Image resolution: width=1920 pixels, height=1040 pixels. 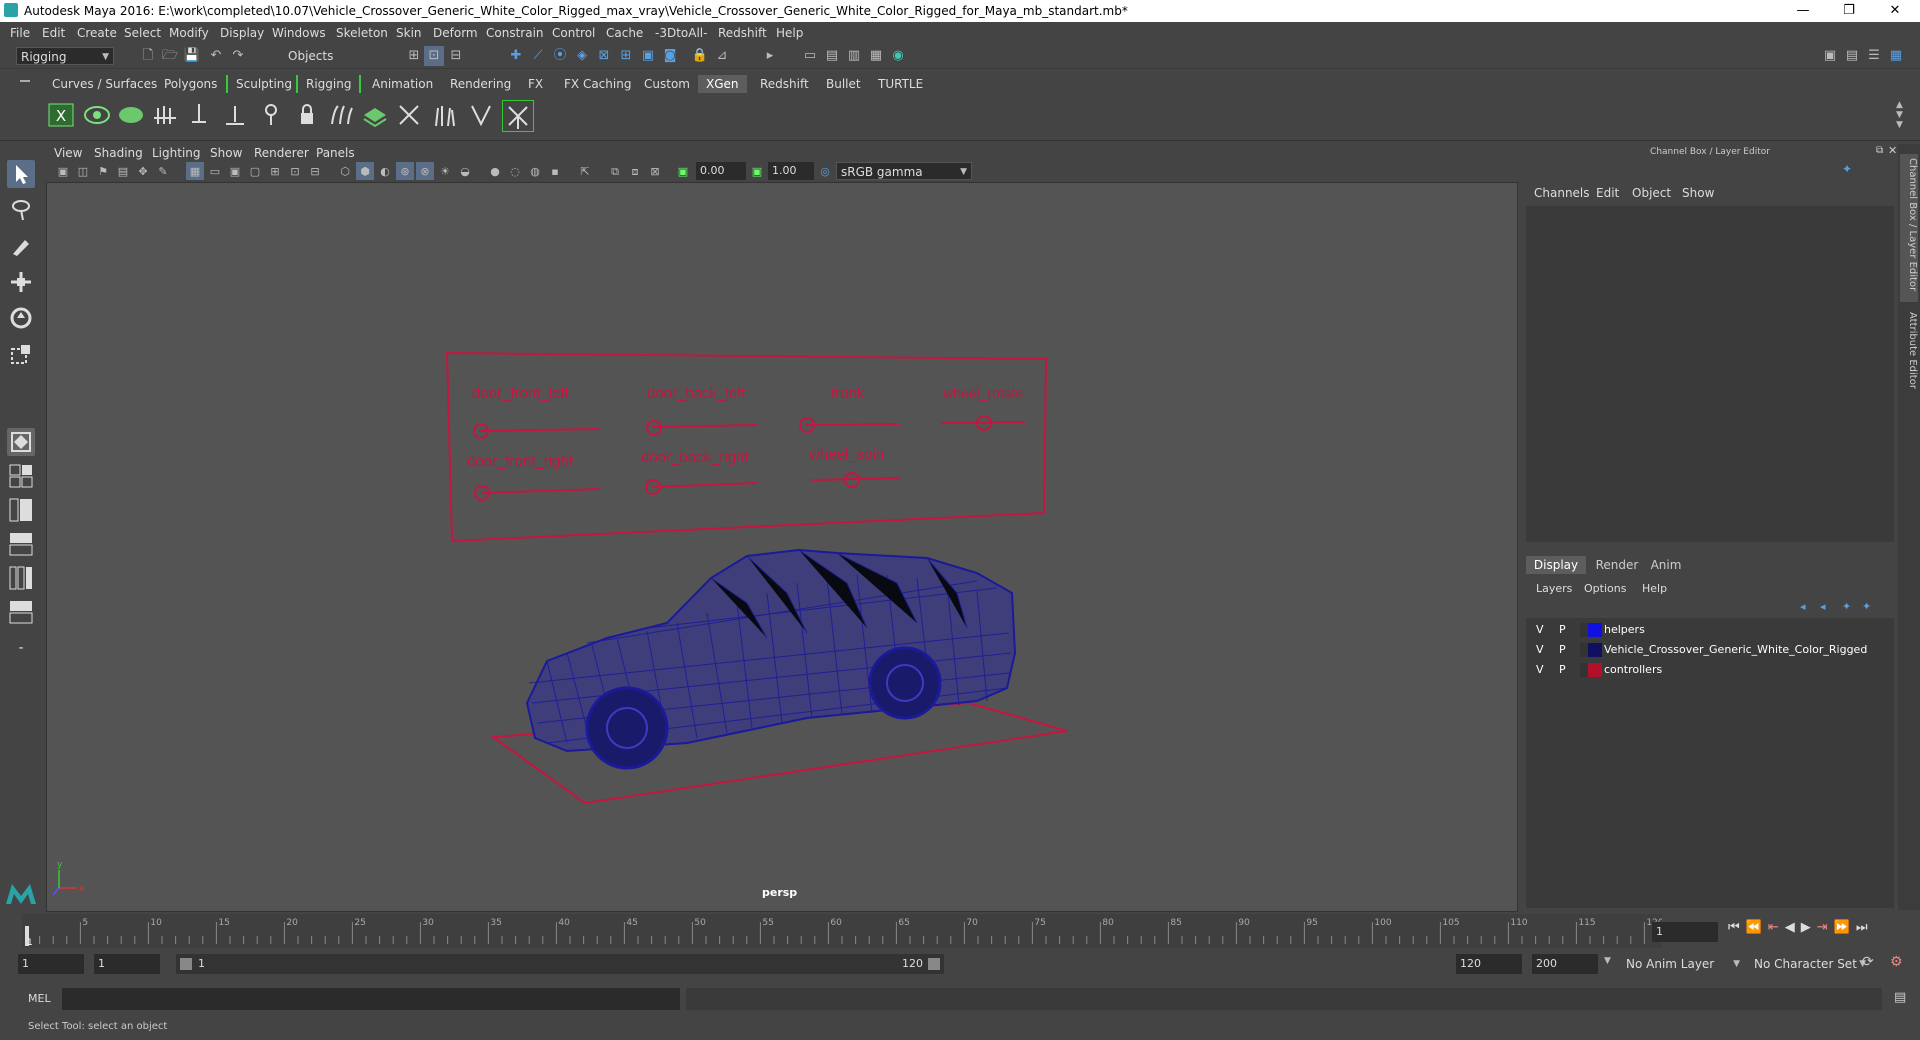 I want to click on xgen-guides-to-curves-icon, so click(x=341, y=115).